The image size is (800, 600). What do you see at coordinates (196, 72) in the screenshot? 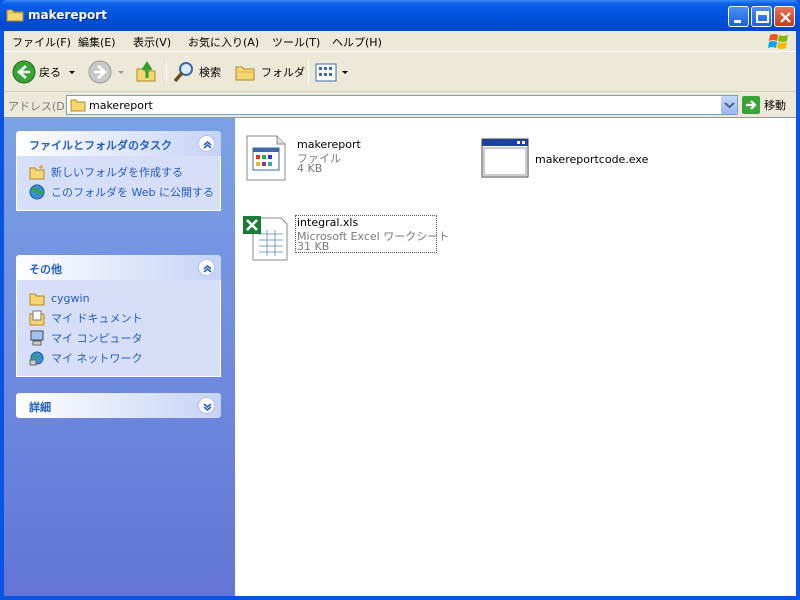
I see `search-button: 検索` at bounding box center [196, 72].